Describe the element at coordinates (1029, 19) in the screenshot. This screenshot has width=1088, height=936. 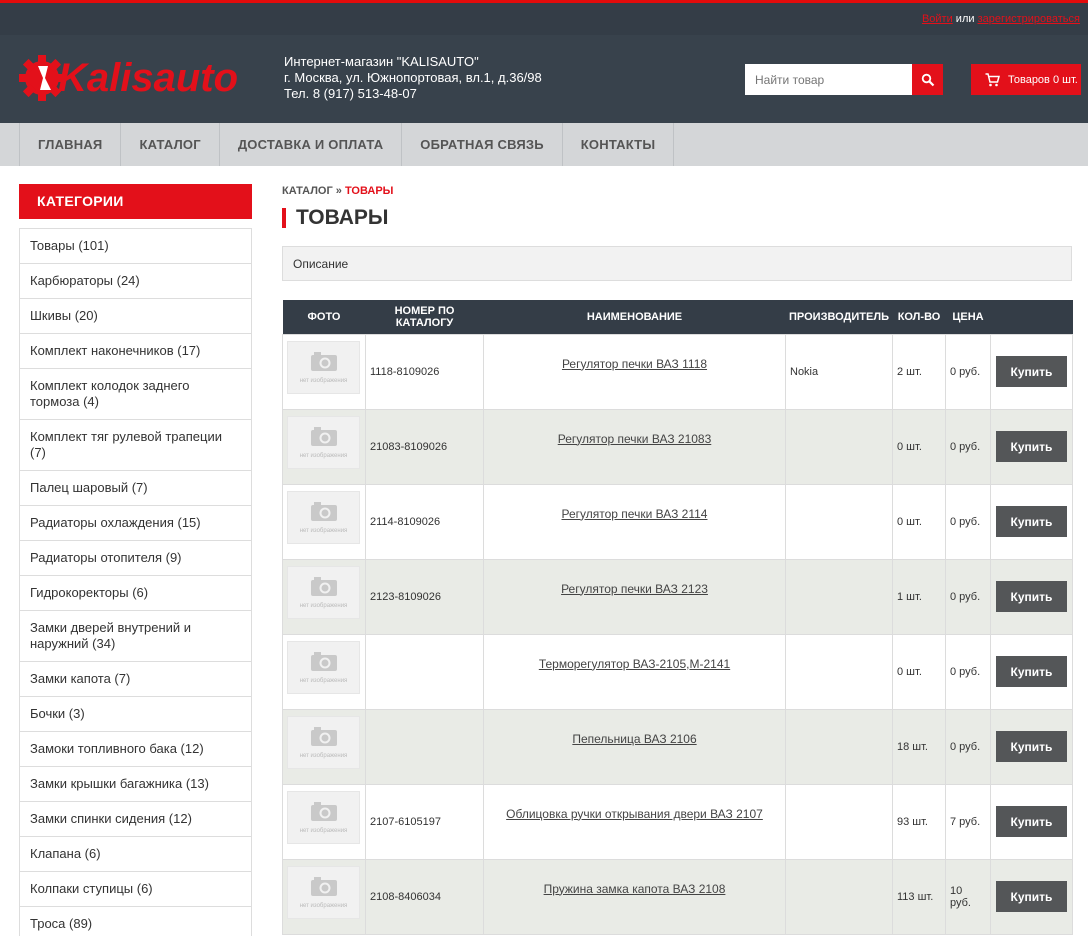
I see `register-link: зарегистрироваться` at that location.